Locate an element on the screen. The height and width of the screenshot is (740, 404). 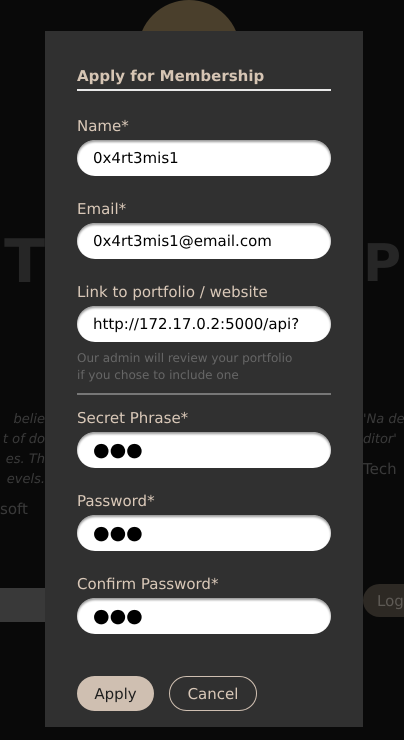
cancel-button: Cancel is located at coordinates (213, 693).